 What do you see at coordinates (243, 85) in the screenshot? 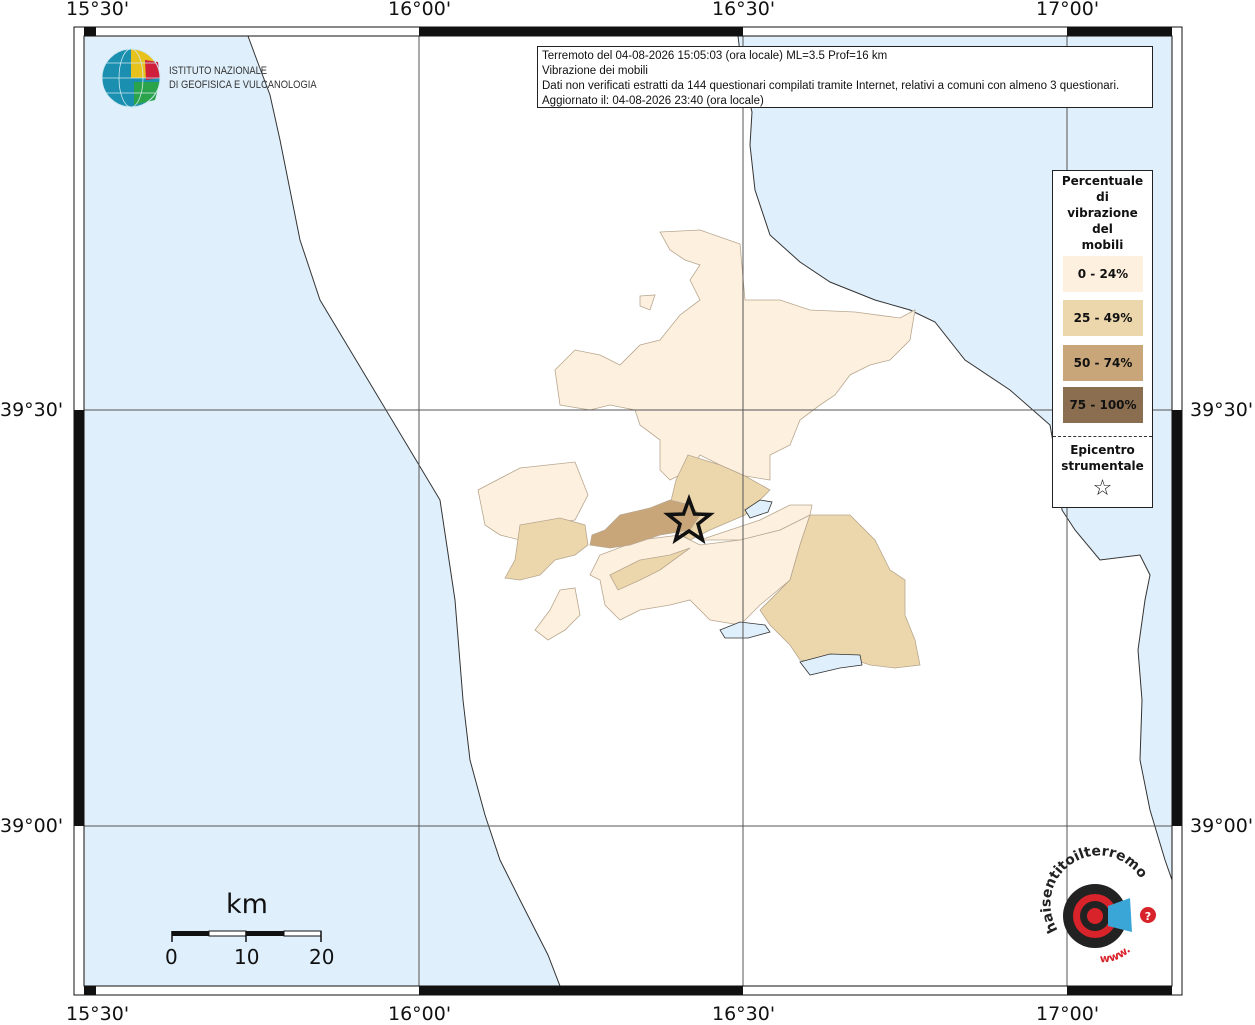
I see `ingv-line-2: DI GEOFISICA E VULCANOLOGIA` at bounding box center [243, 85].